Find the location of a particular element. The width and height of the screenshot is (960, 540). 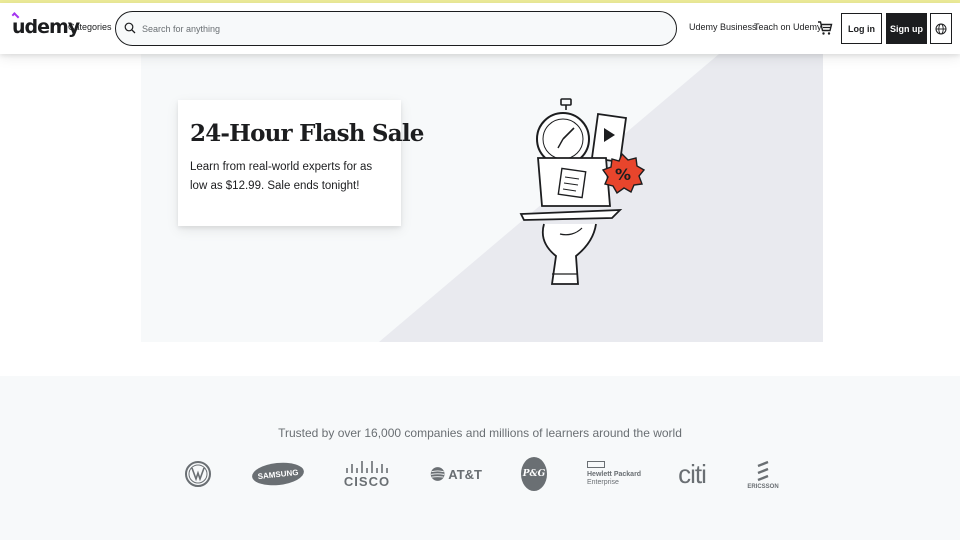

teach-on-udemy-link: Teach on Udemy is located at coordinates (788, 27).